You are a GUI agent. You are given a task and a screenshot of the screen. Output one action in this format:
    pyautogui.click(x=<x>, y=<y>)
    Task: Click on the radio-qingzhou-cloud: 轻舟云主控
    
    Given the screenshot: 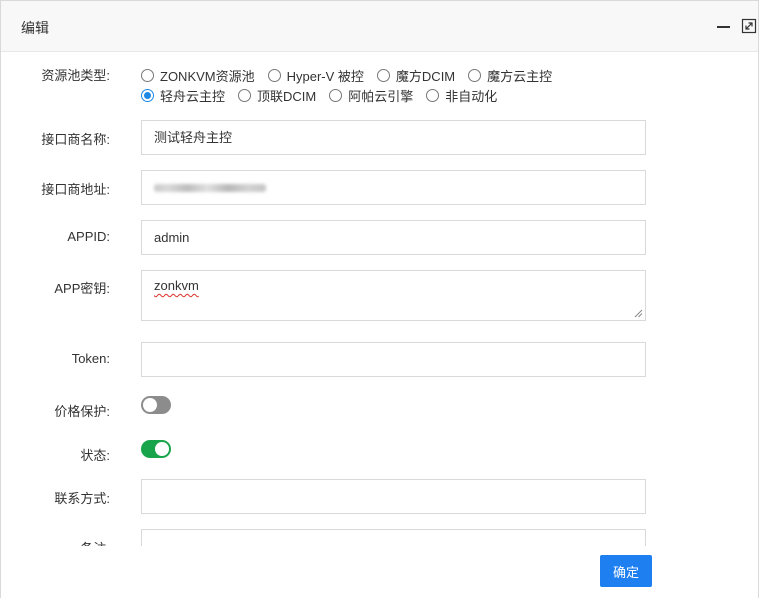 What is the action you would take?
    pyautogui.click(x=183, y=95)
    